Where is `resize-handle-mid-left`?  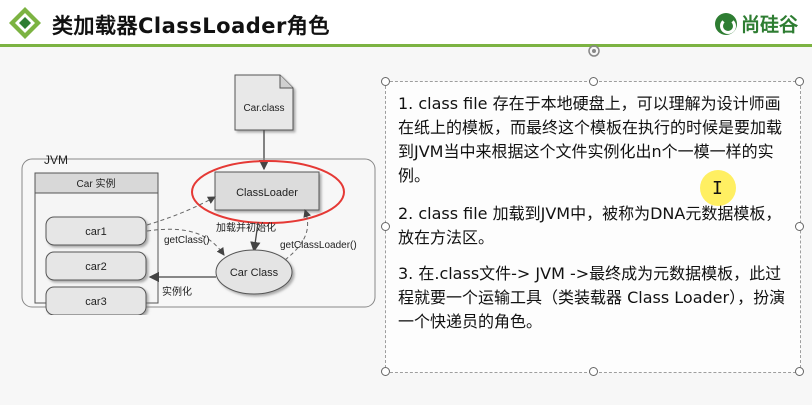 resize-handle-mid-left is located at coordinates (385, 226).